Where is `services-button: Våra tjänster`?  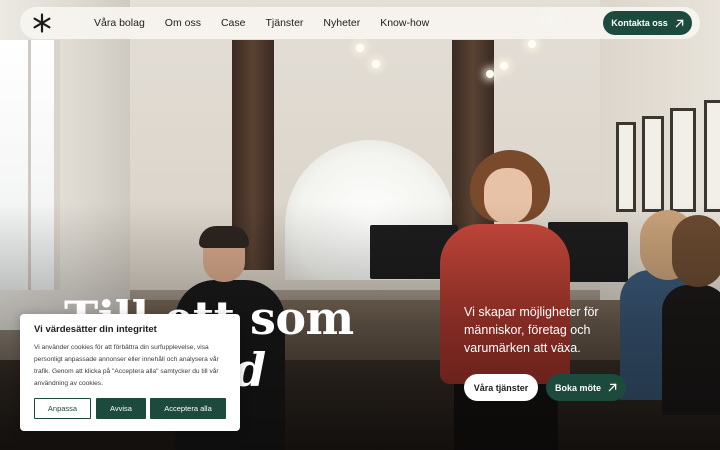 services-button: Våra tjänster is located at coordinates (501, 387).